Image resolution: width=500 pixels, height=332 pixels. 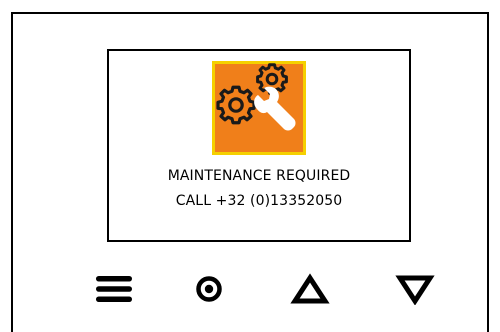 What do you see at coordinates (259, 108) in the screenshot?
I see `maintenance-icon` at bounding box center [259, 108].